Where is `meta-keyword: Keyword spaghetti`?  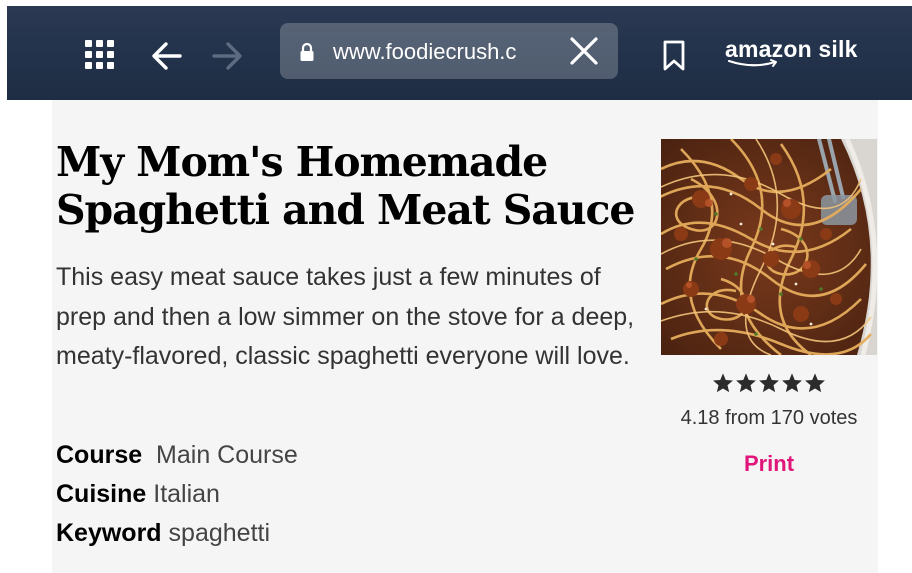
meta-keyword: Keyword spaghetti is located at coordinates (256, 533).